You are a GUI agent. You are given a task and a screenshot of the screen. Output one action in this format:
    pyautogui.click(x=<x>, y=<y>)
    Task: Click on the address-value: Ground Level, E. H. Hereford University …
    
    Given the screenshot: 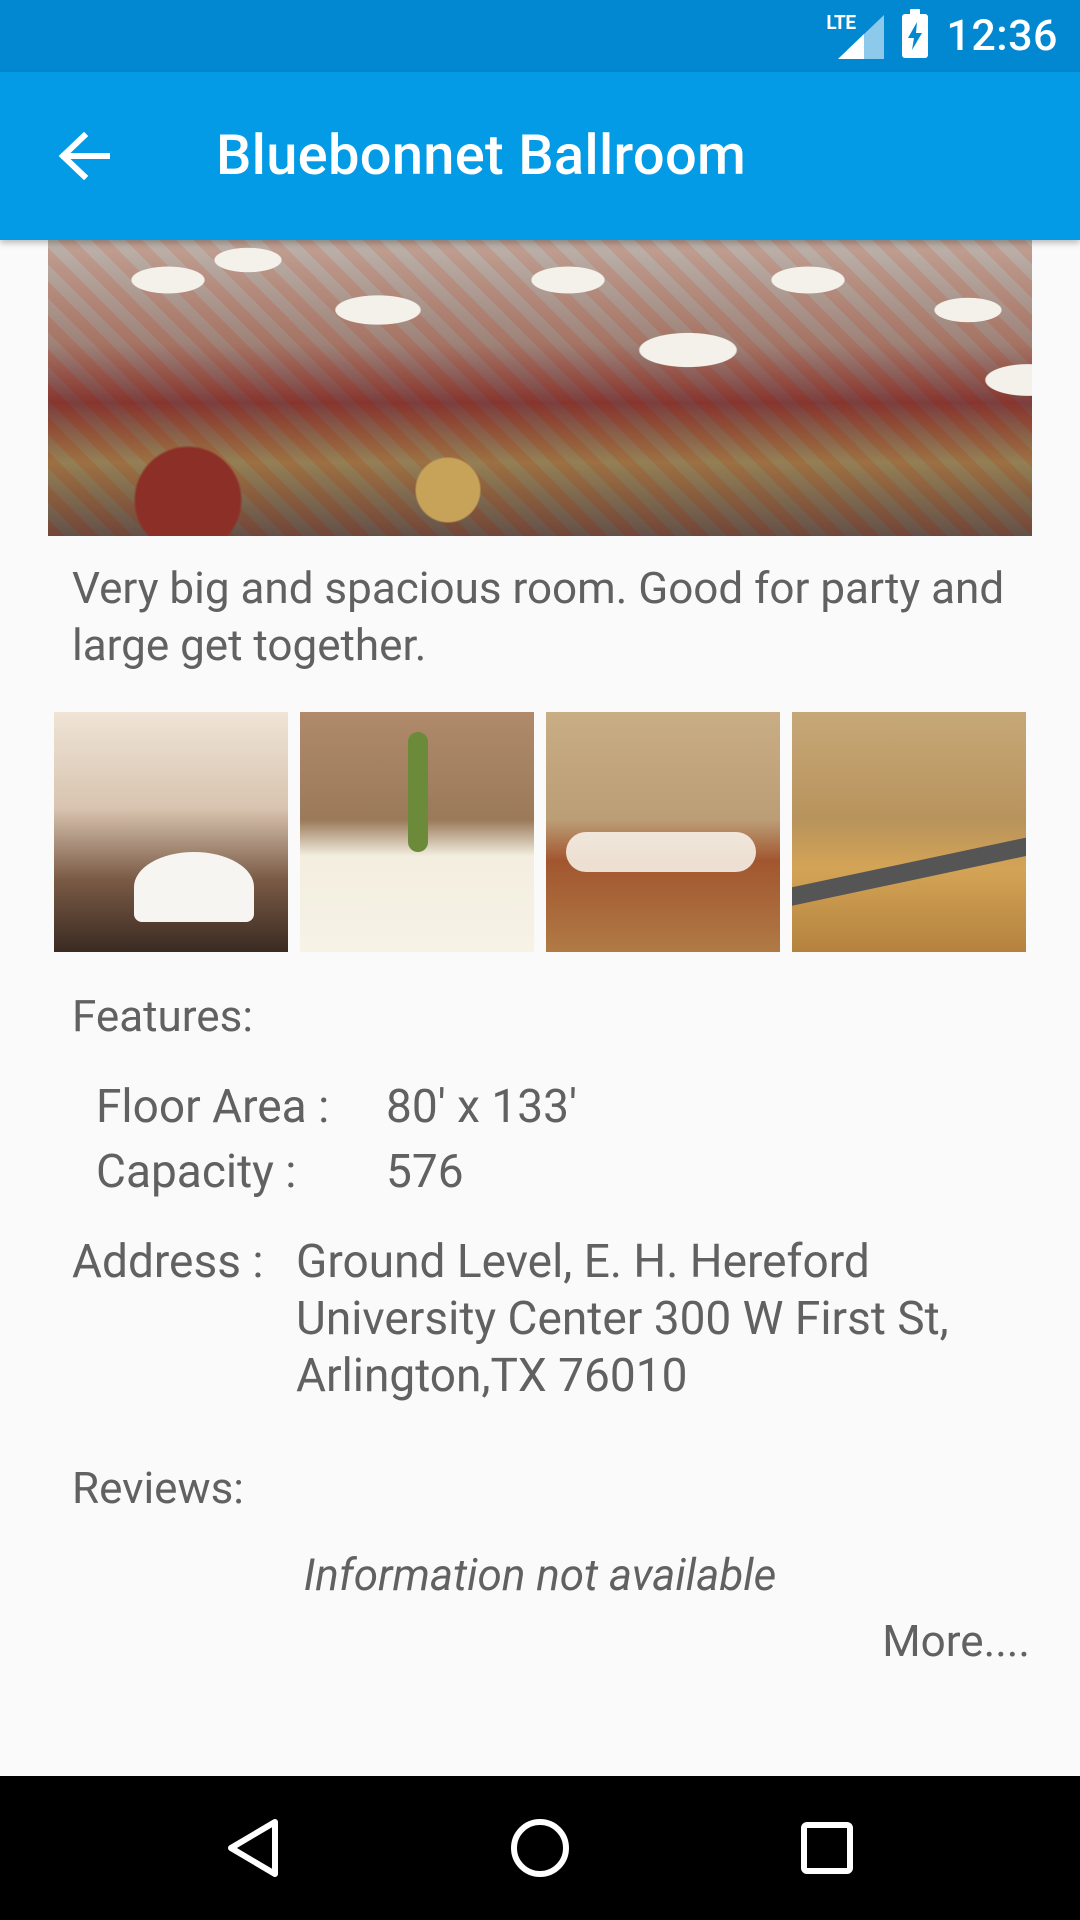 What is the action you would take?
    pyautogui.click(x=622, y=1319)
    